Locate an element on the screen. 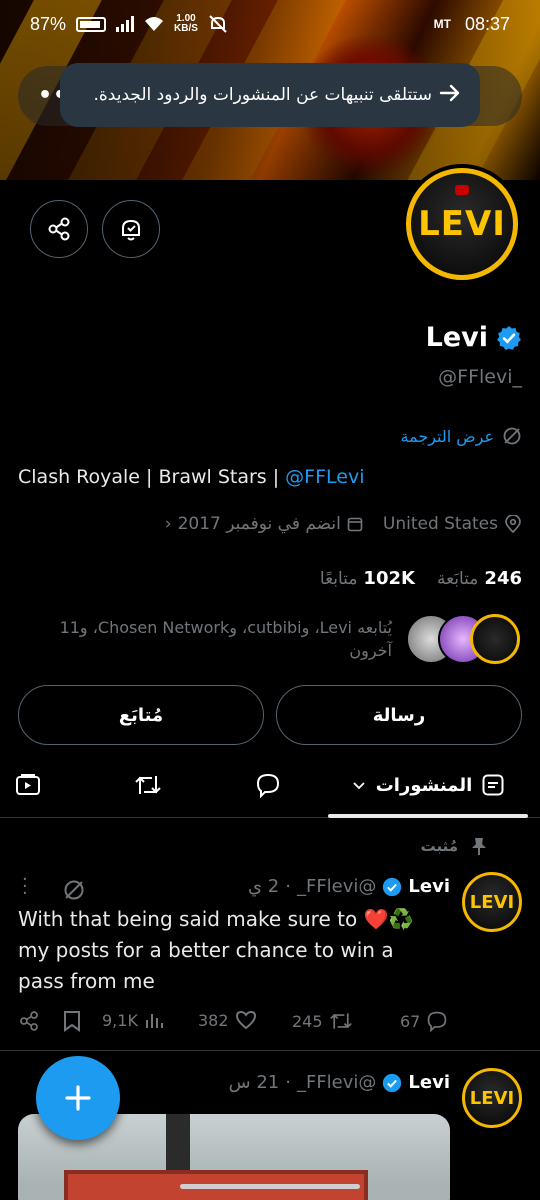  signal-icon is located at coordinates (125, 24).